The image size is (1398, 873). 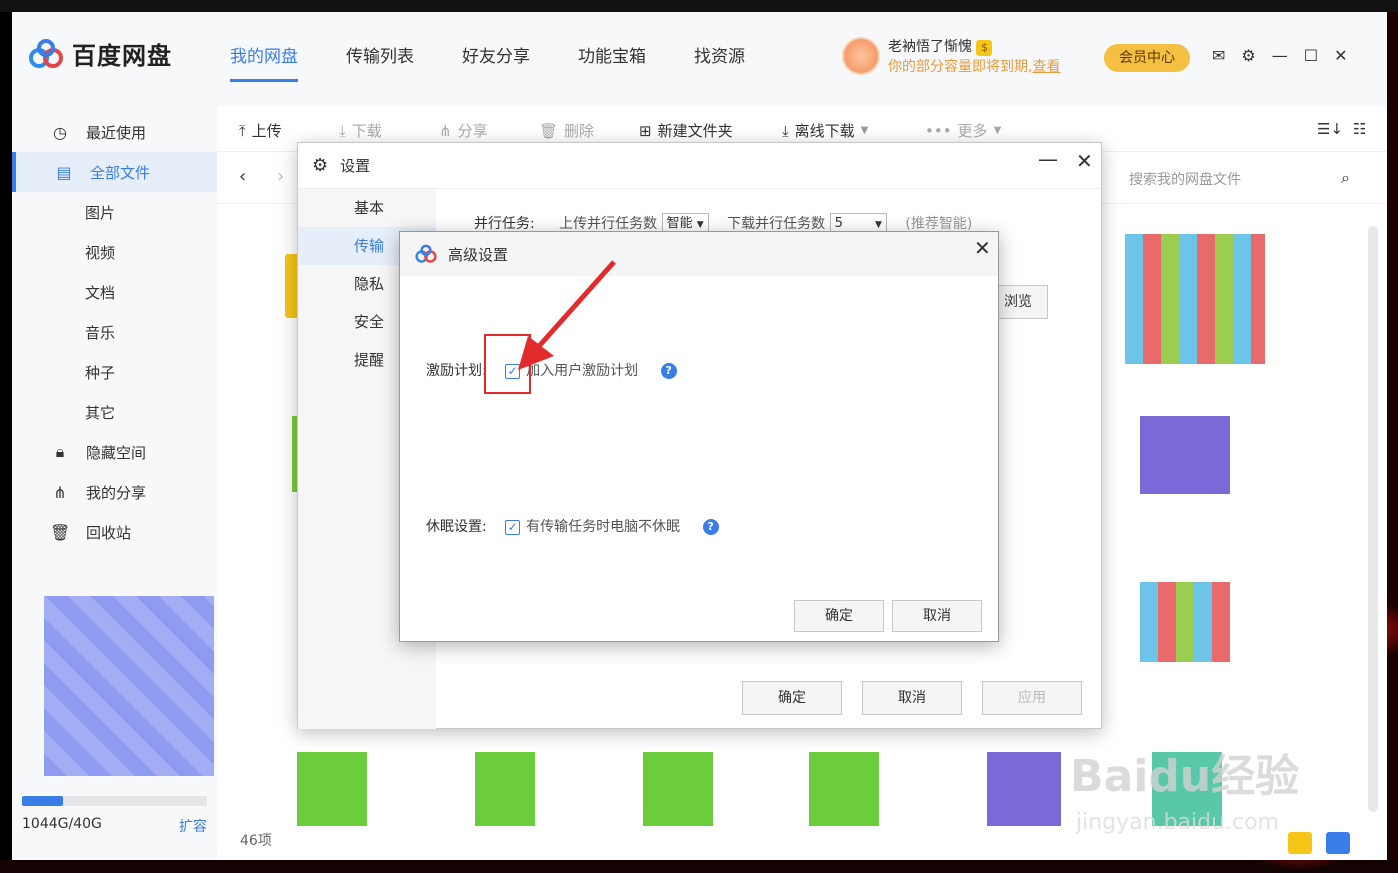 I want to click on lock-tray-icon, so click(x=1338, y=843).